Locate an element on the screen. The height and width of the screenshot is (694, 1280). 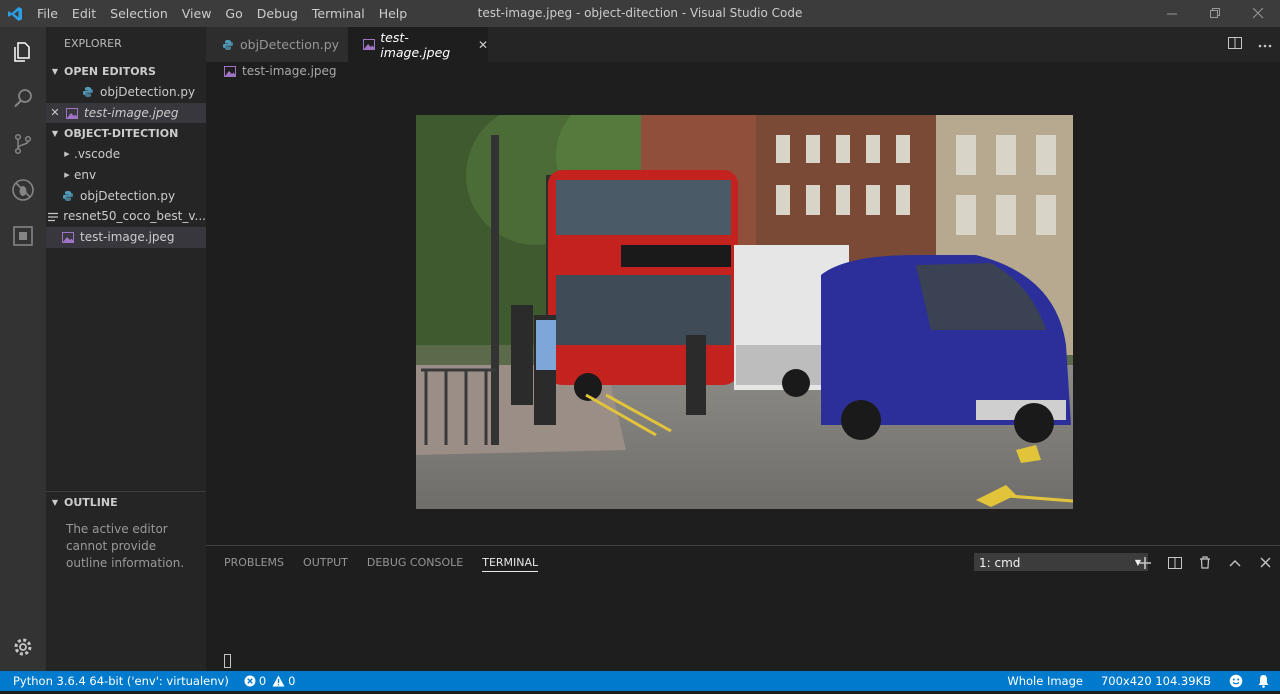
close-panel-icon is located at coordinates (1265, 562).